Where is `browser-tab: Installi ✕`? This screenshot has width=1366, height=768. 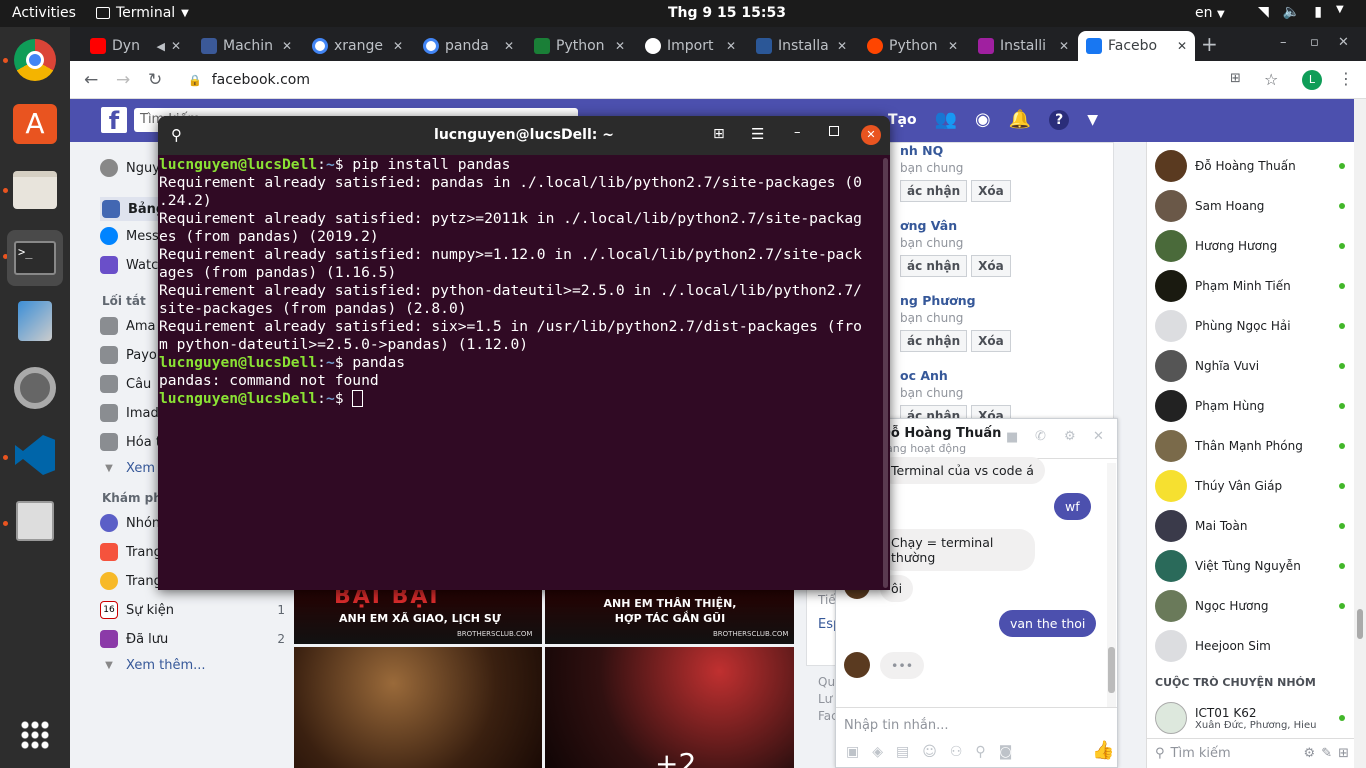
browser-tab: Installi ✕ is located at coordinates (1023, 46).